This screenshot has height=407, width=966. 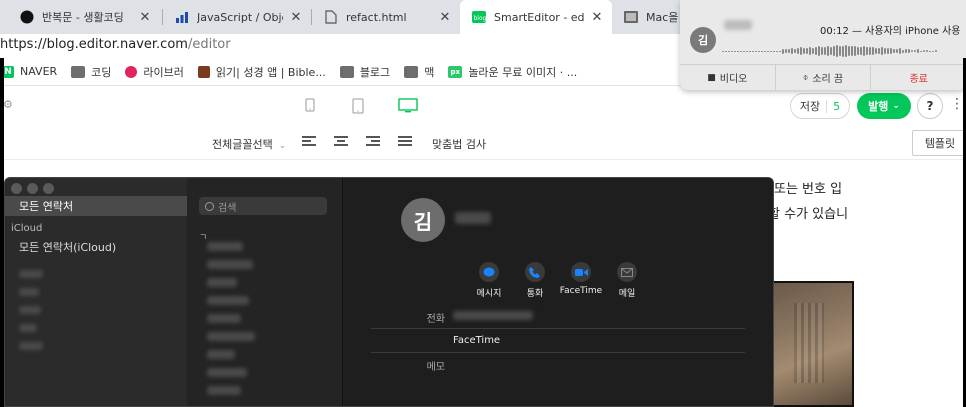 I want to click on template-button: 템플릿, so click(x=939, y=143).